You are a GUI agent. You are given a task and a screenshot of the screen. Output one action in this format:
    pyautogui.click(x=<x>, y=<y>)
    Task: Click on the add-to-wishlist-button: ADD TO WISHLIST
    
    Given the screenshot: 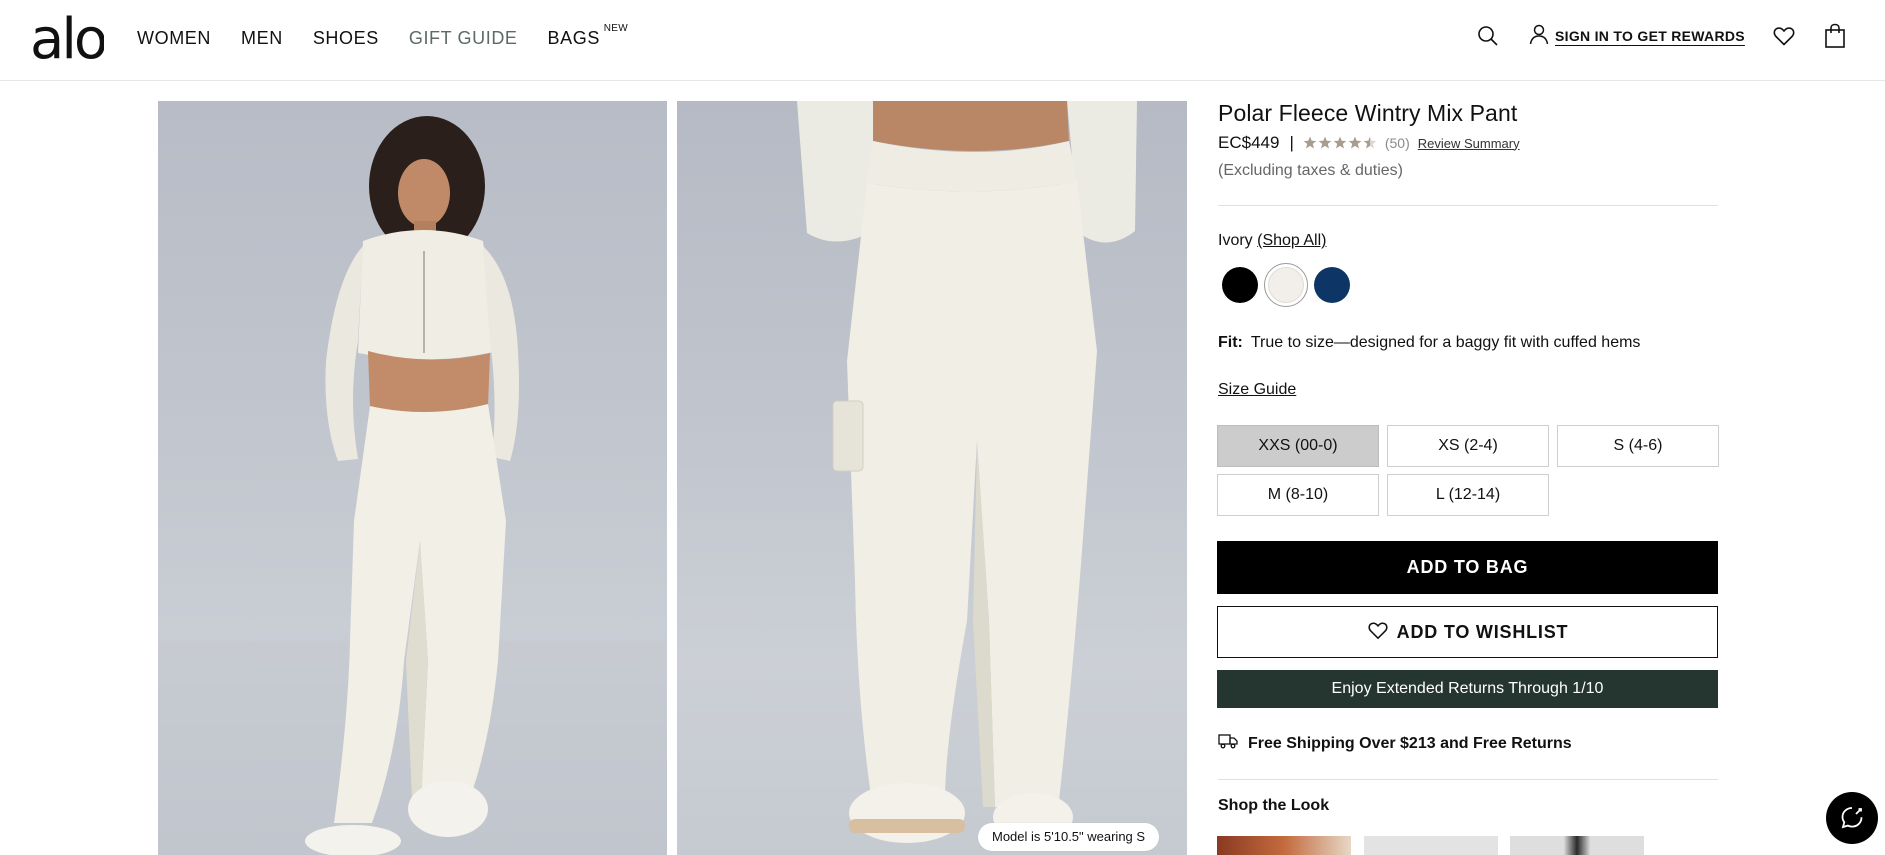 What is the action you would take?
    pyautogui.click(x=1467, y=632)
    